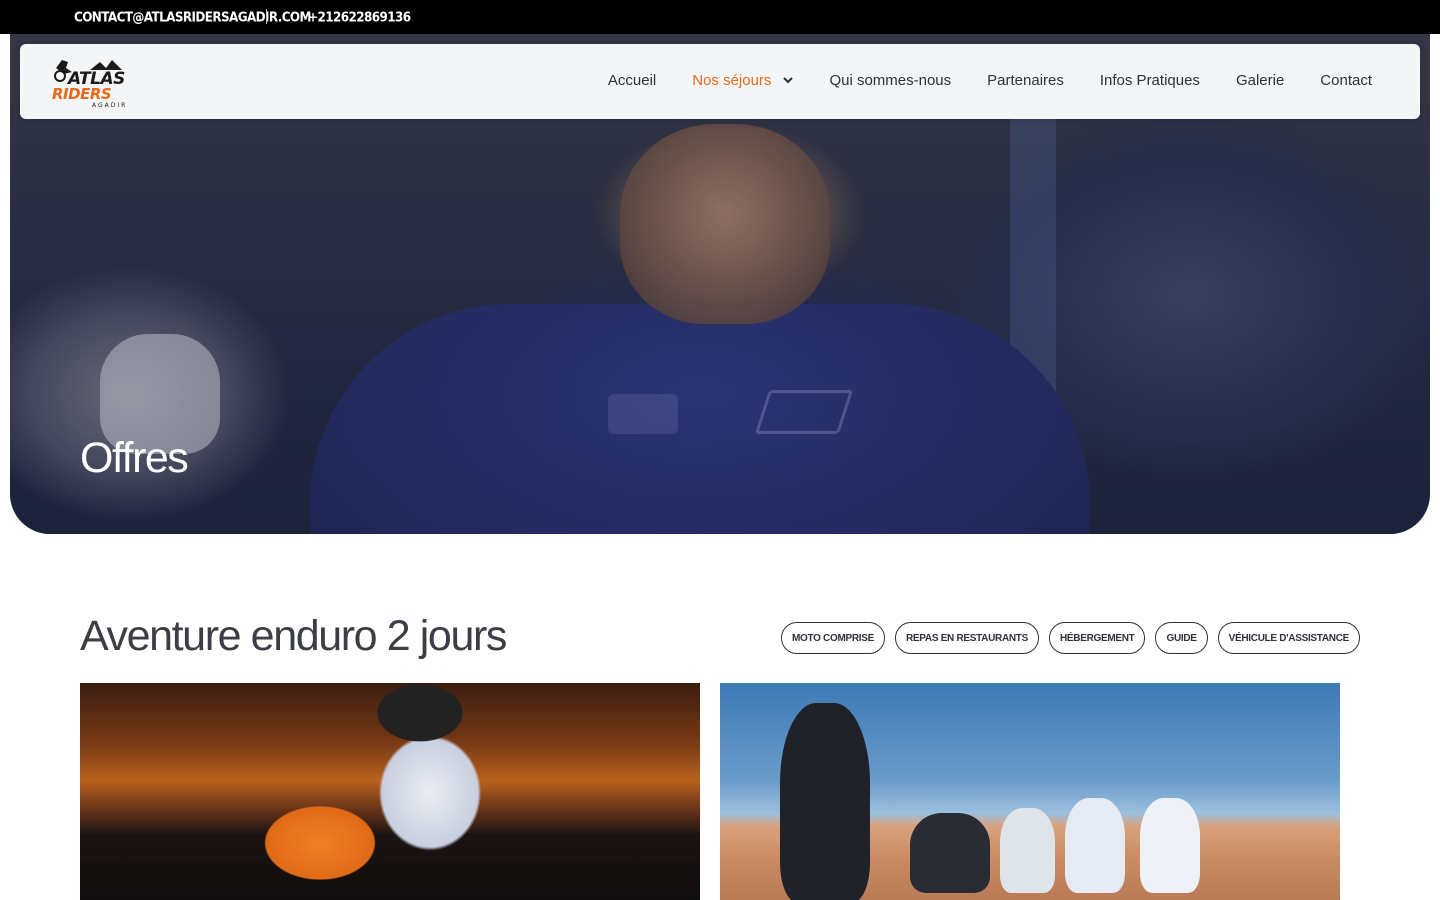 This screenshot has width=1440, height=900. What do you see at coordinates (1288, 638) in the screenshot?
I see `tag-vehicule-assistance: VÉHICULE D'ASSISTANCE` at bounding box center [1288, 638].